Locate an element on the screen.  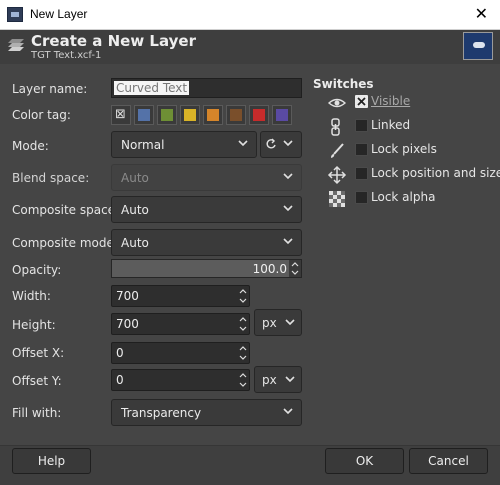
new-layer-icon is located at coordinates (16, 45).